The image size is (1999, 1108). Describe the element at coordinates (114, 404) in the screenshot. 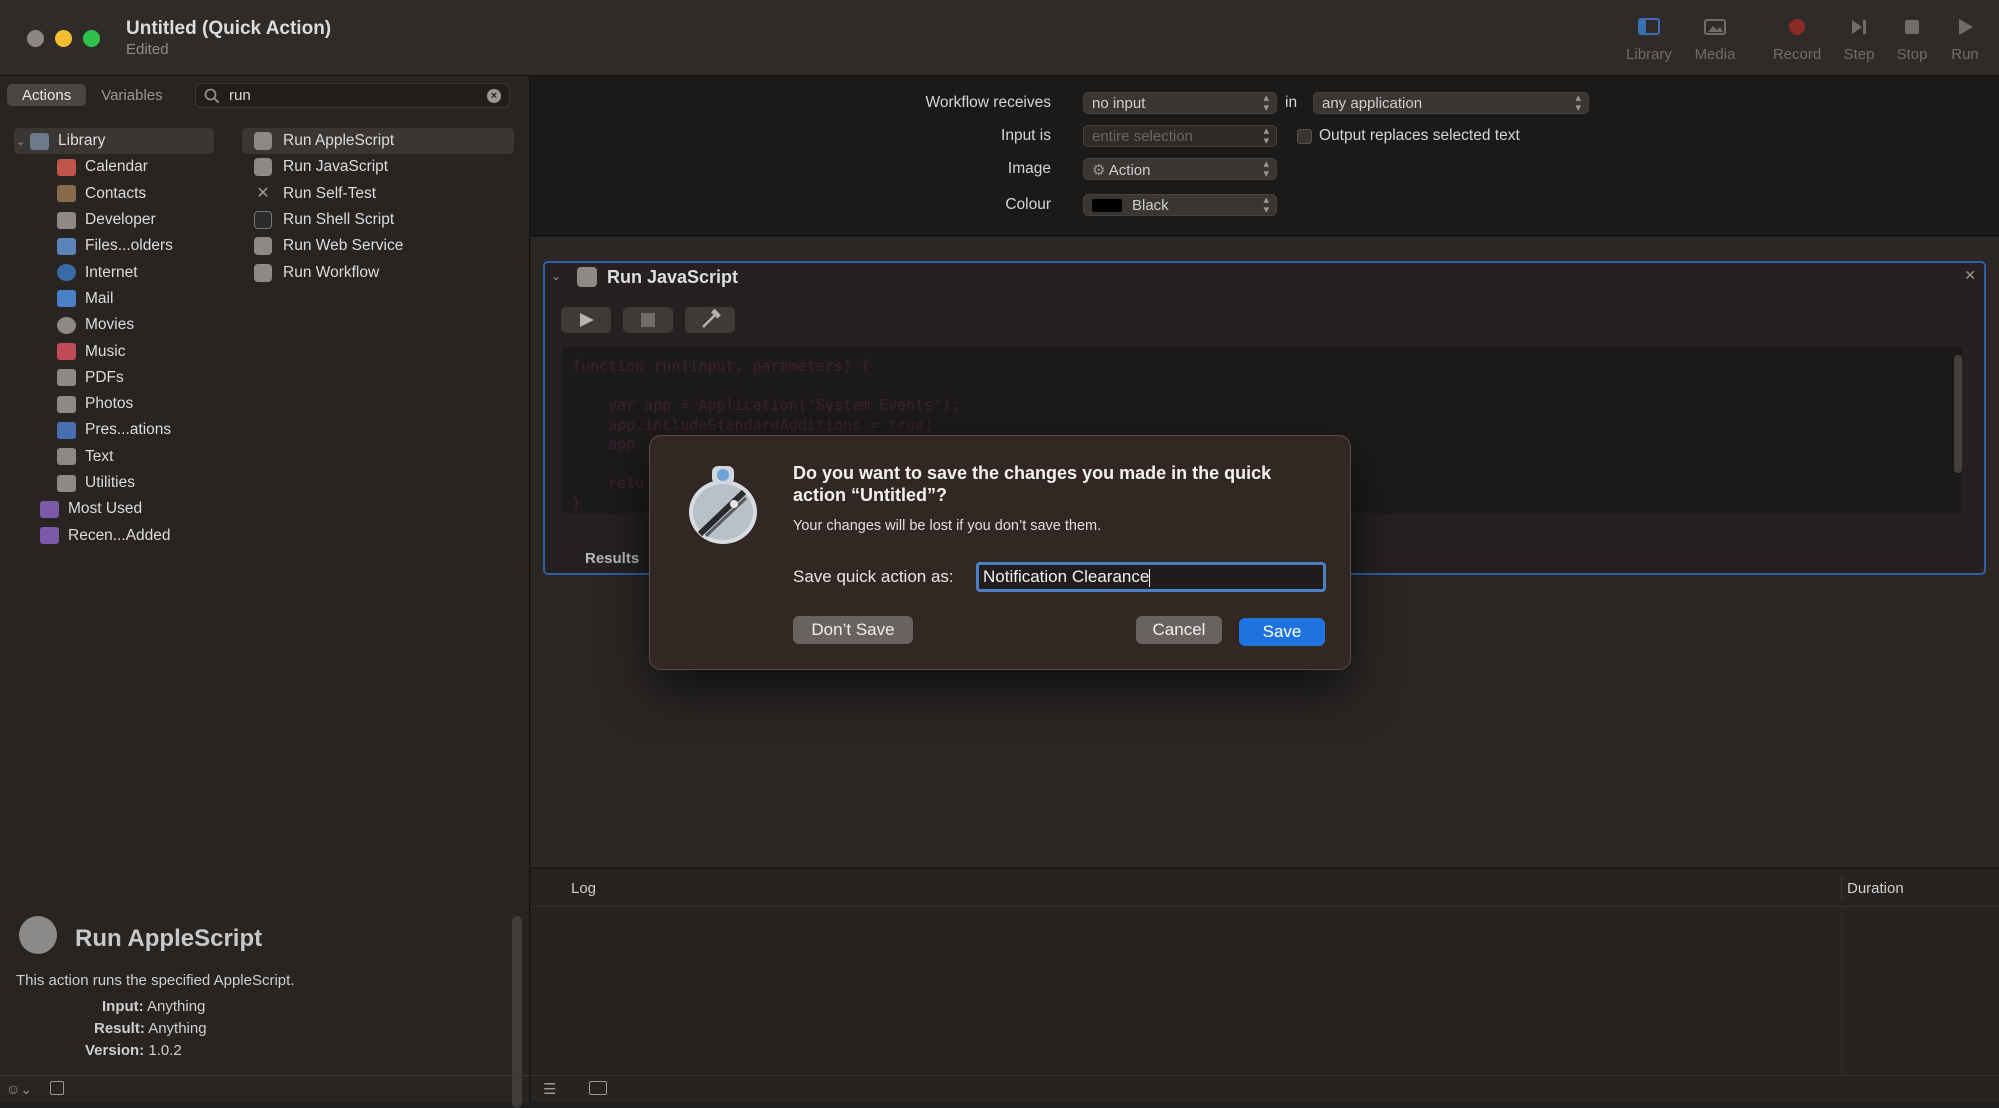

I see `sidebar-item-photos: Photos` at that location.